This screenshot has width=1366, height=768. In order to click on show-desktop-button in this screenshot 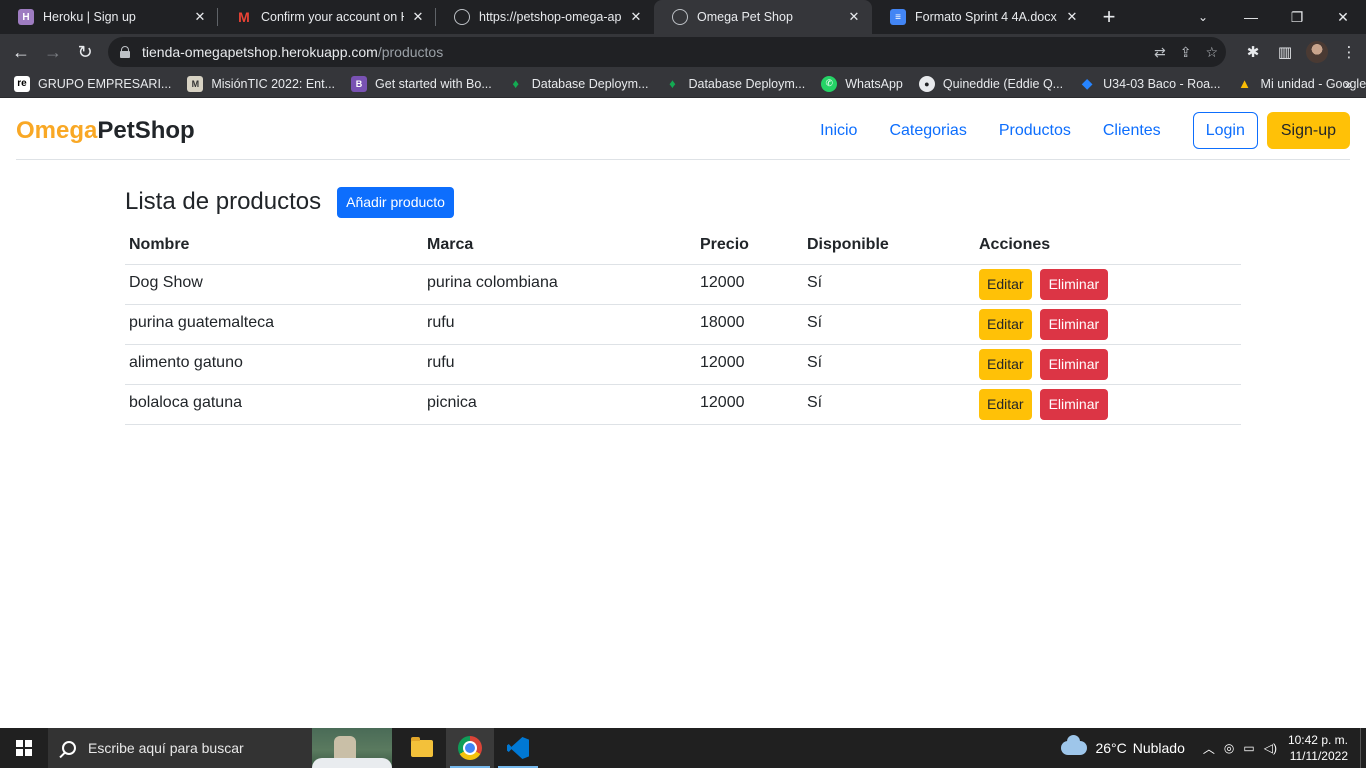, I will do `click(1363, 748)`.